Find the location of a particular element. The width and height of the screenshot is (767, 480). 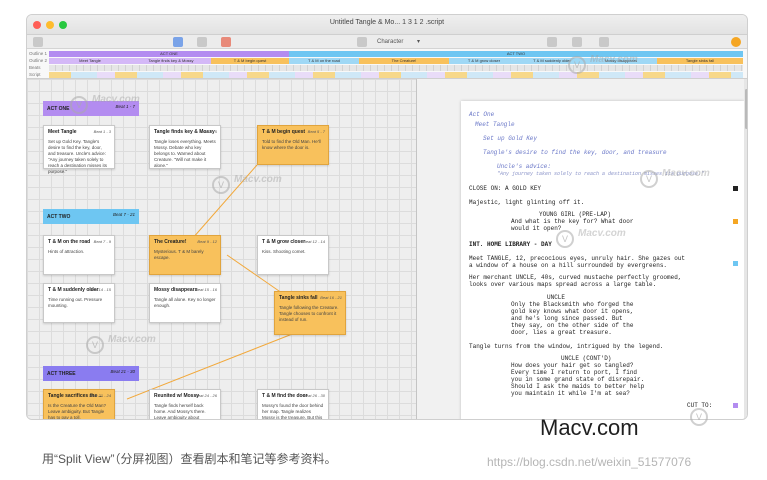

act-header: ACT TWO Beat 7 - 21 is located at coordinates (91, 216).